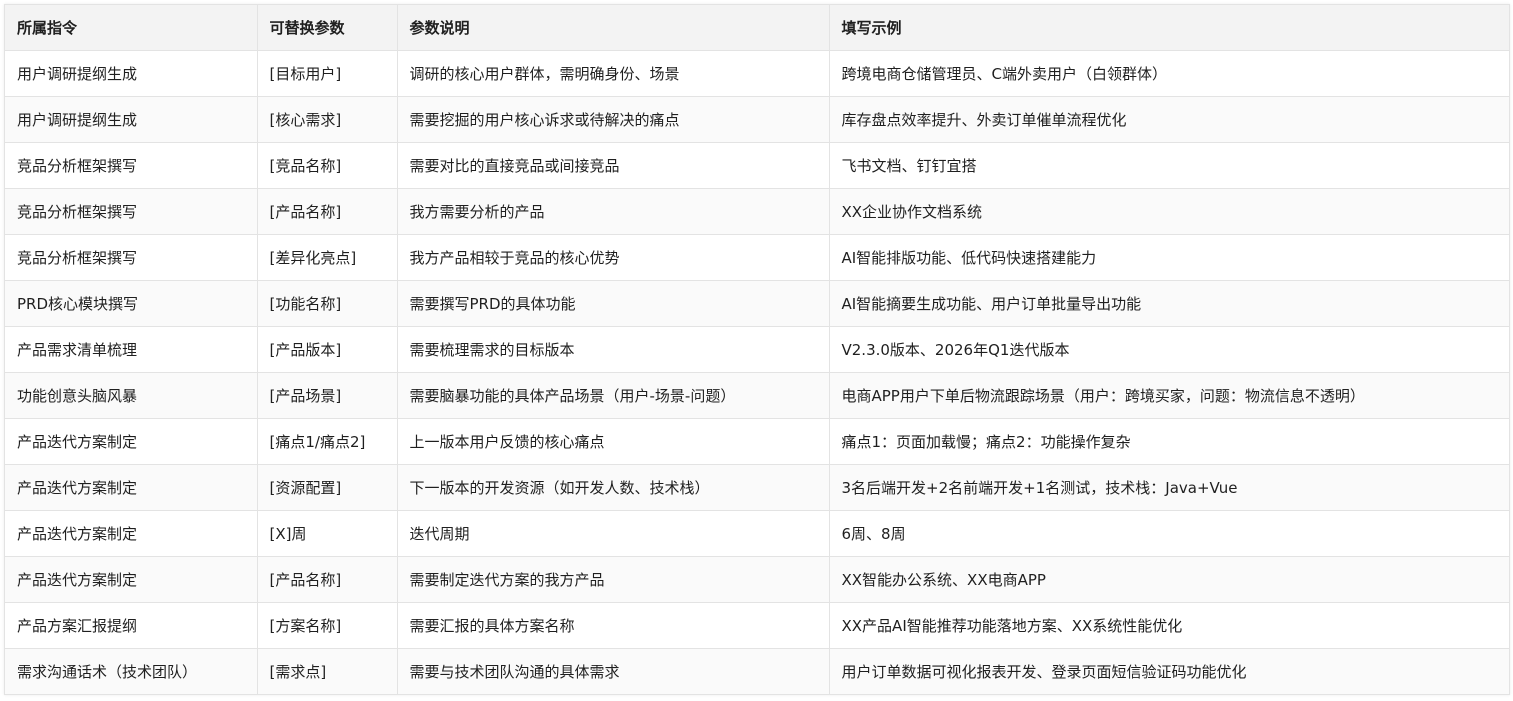  I want to click on cell-example: V2.3.0版本、2026年Q1迭代版本, so click(1169, 349).